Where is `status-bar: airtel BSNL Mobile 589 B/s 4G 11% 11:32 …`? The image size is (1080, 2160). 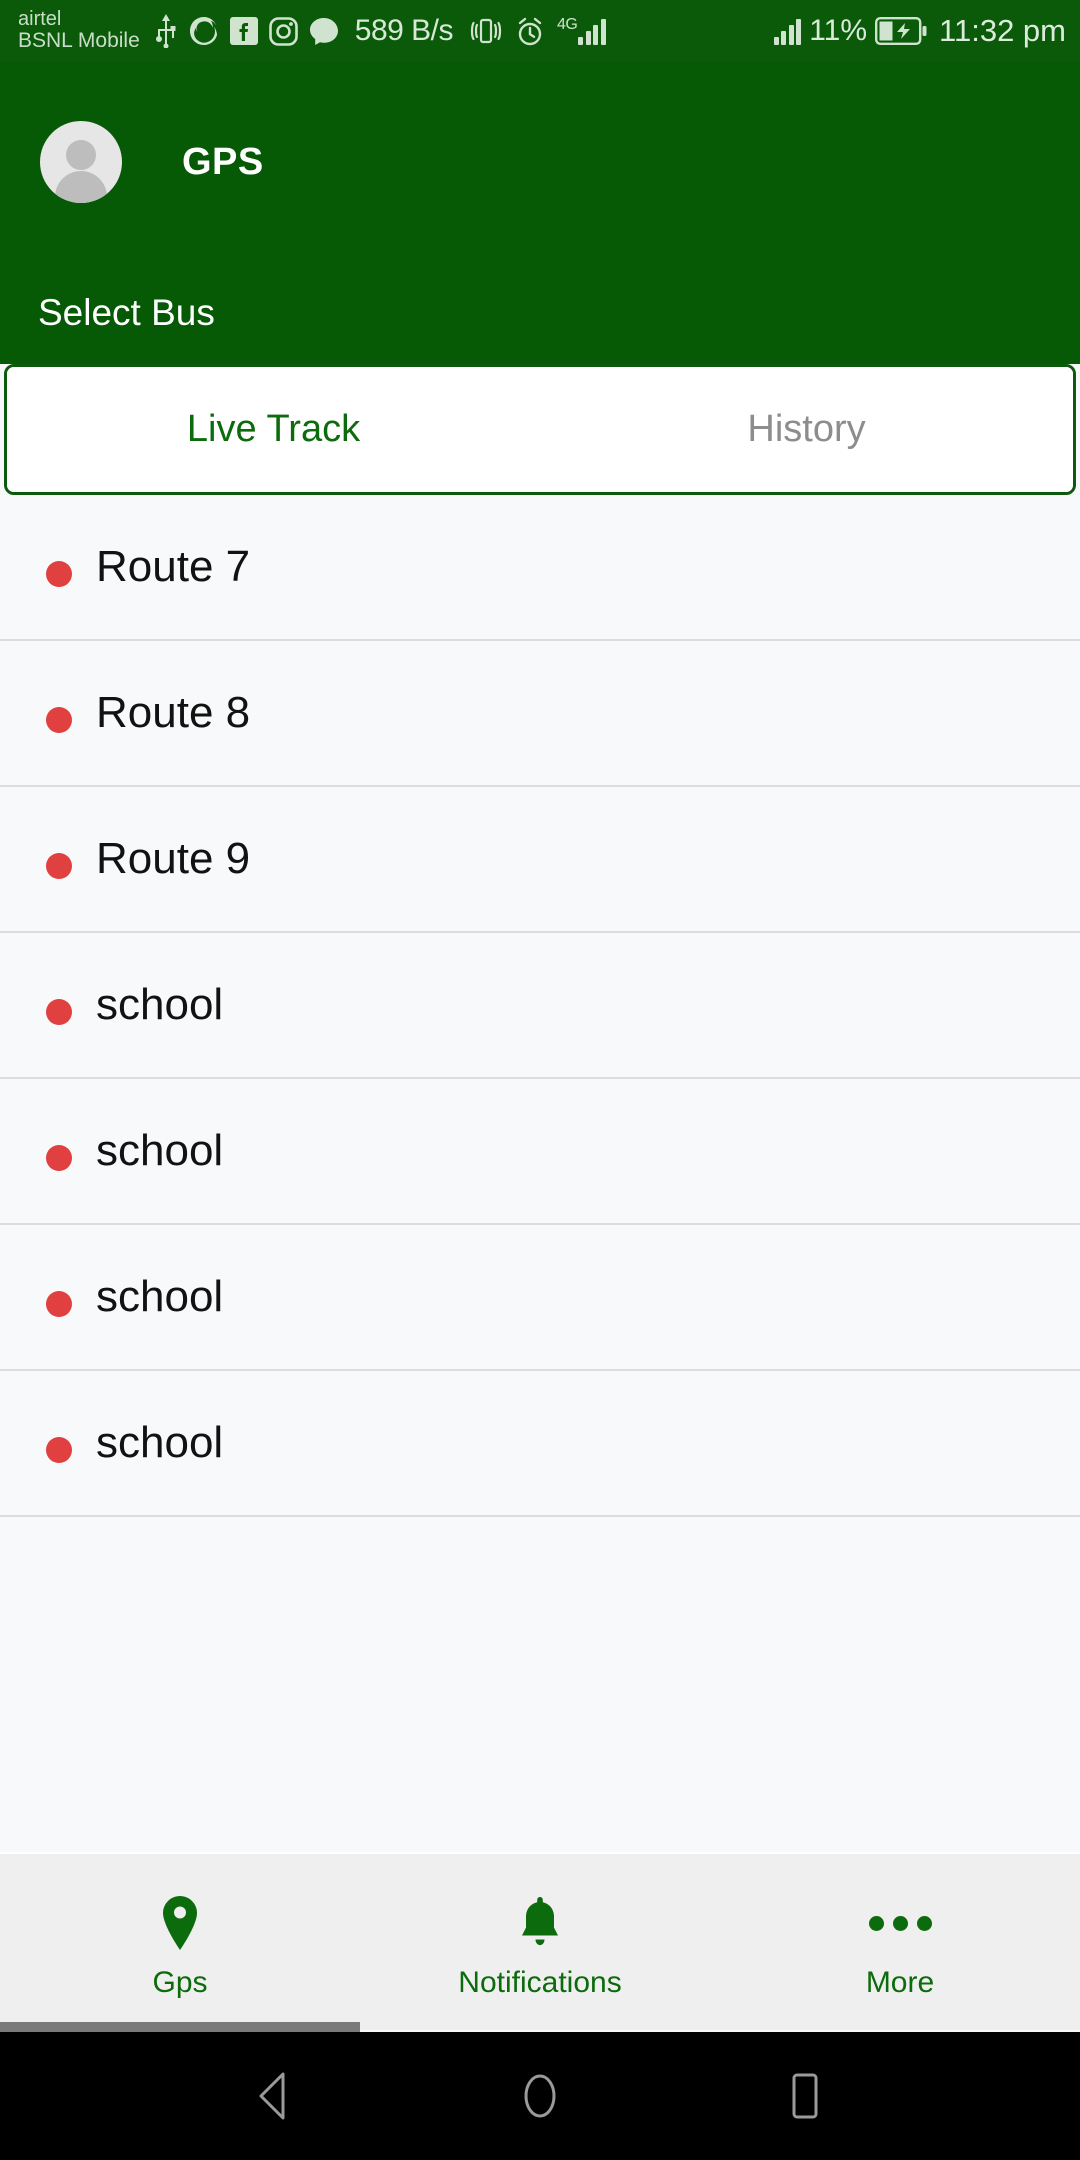 status-bar: airtel BSNL Mobile 589 B/s 4G 11% 11:32 … is located at coordinates (540, 31).